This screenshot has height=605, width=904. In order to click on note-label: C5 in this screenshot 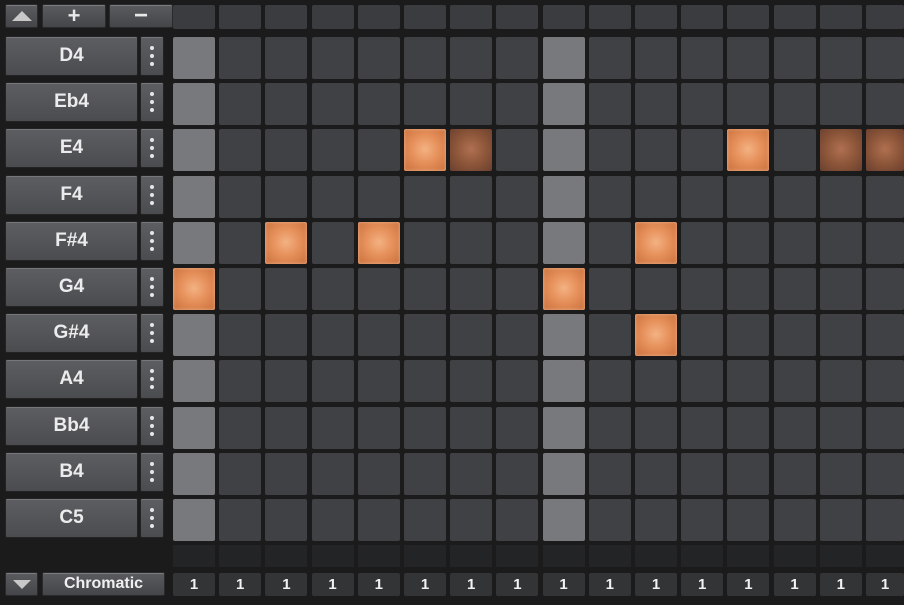, I will do `click(71, 518)`.